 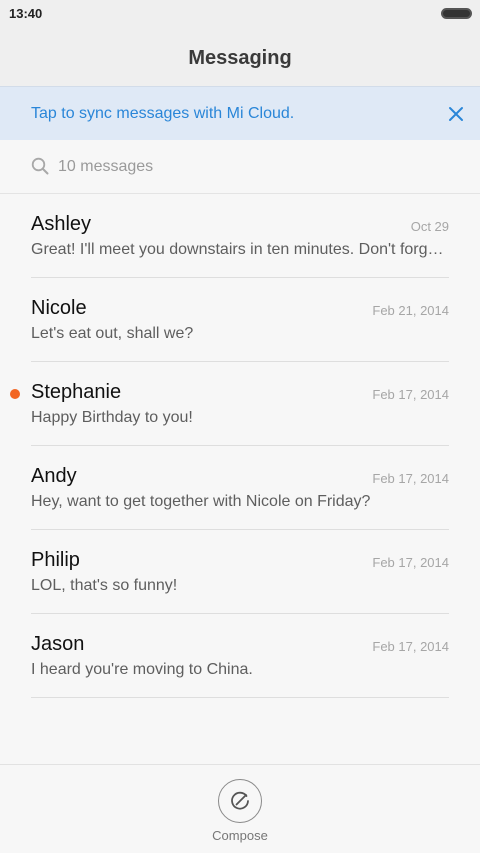 What do you see at coordinates (104, 585) in the screenshot?
I see `message-preview: LOL, that's so funny!` at bounding box center [104, 585].